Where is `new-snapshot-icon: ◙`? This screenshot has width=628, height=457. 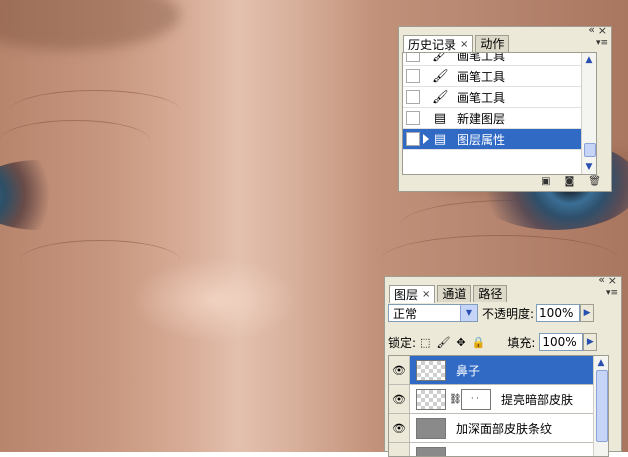 new-snapshot-icon: ◙ is located at coordinates (570, 181).